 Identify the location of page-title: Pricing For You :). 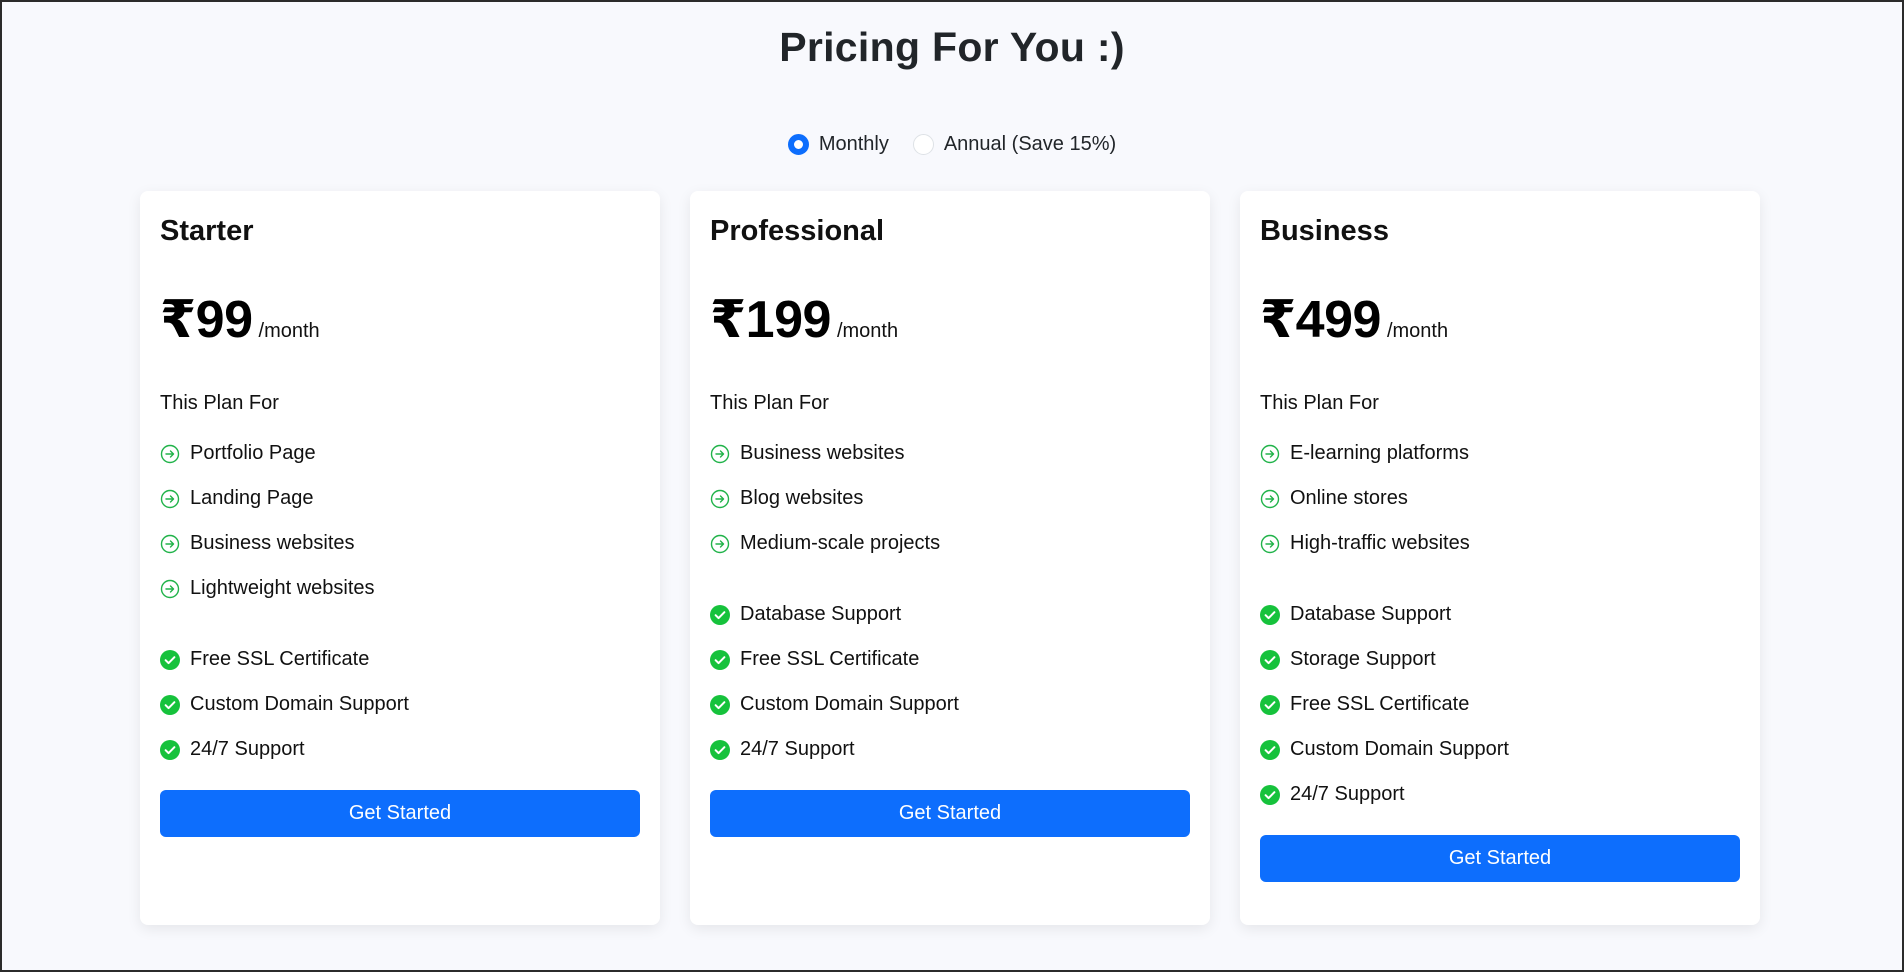
(952, 47).